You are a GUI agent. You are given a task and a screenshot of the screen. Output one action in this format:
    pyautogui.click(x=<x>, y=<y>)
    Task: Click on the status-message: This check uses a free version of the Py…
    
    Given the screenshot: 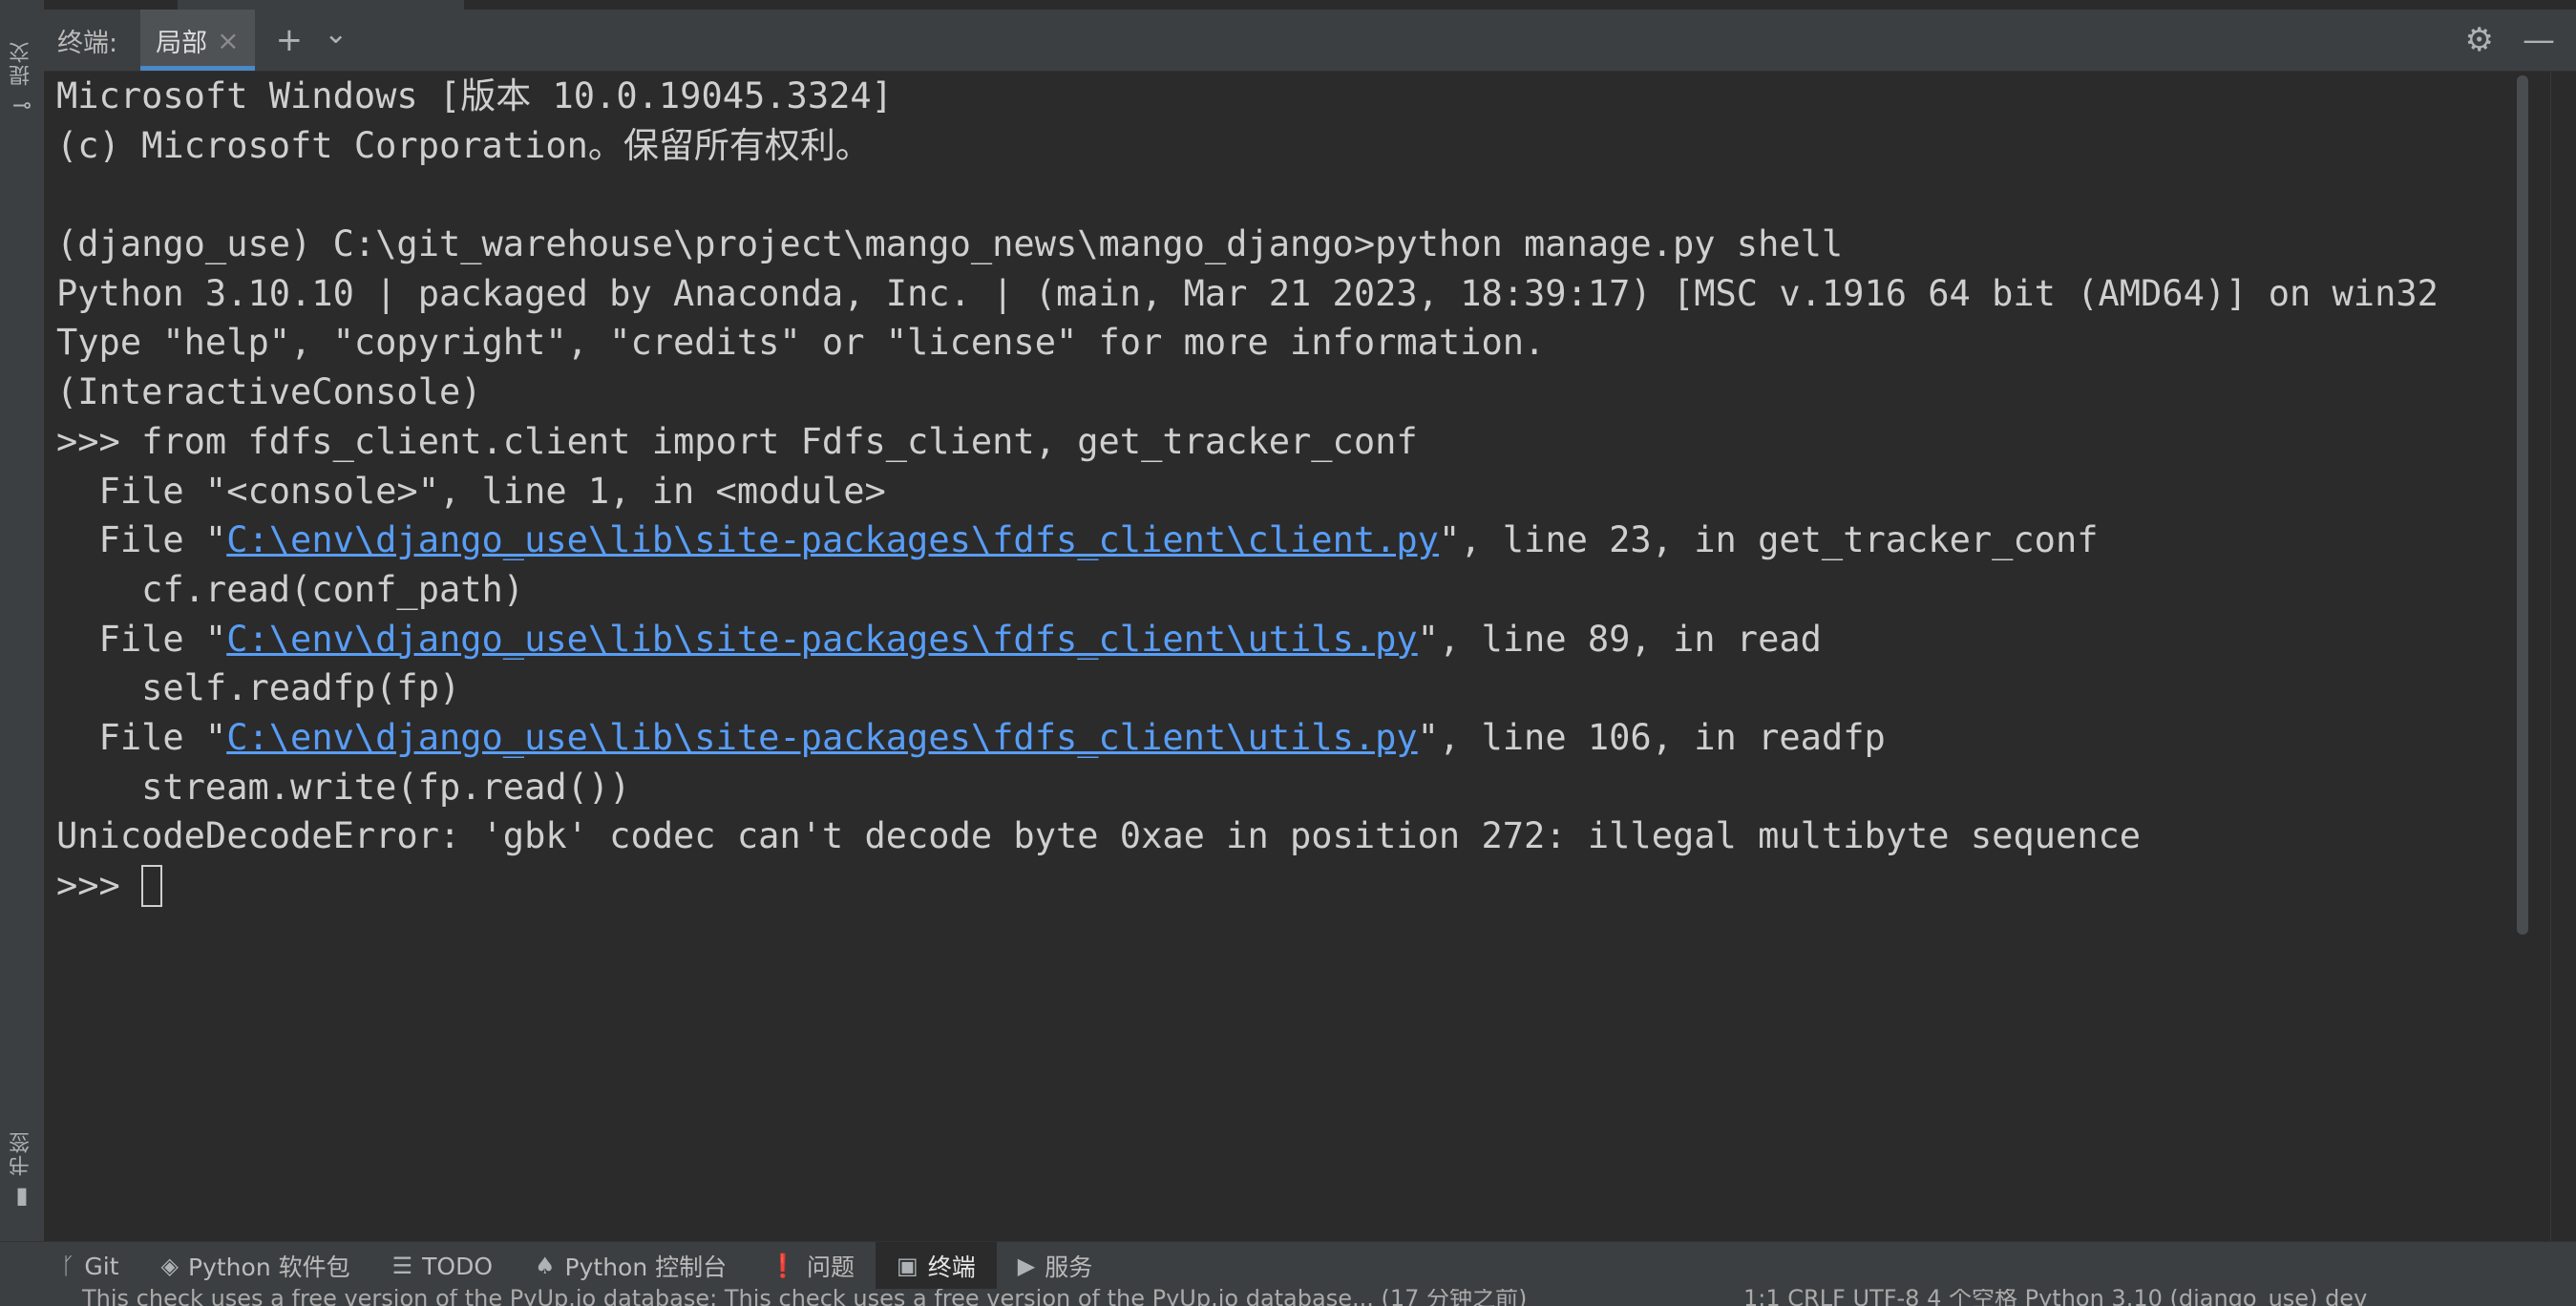 What is the action you would take?
    pyautogui.click(x=804, y=1297)
    